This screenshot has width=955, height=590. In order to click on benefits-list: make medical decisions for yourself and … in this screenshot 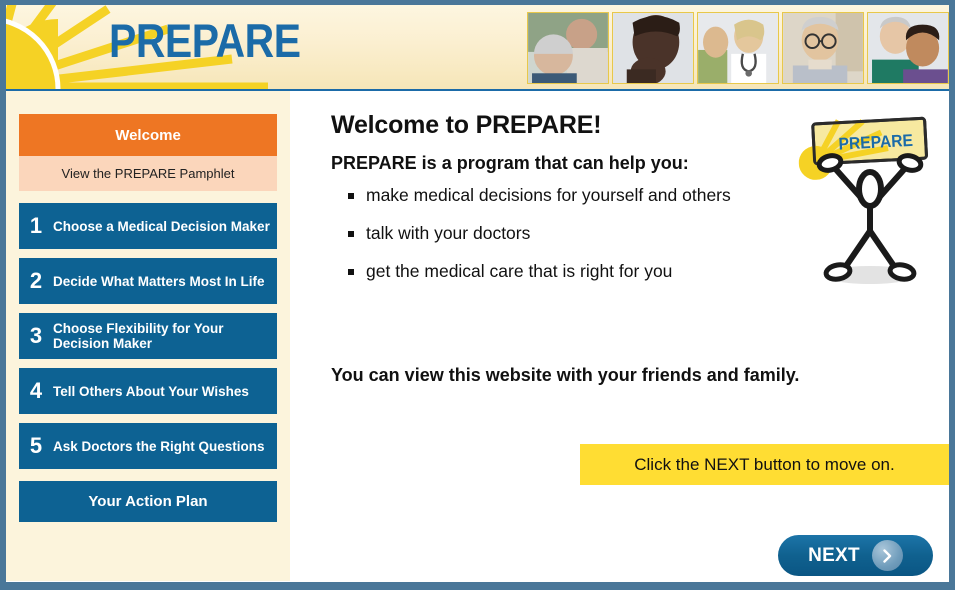, I will do `click(566, 240)`.